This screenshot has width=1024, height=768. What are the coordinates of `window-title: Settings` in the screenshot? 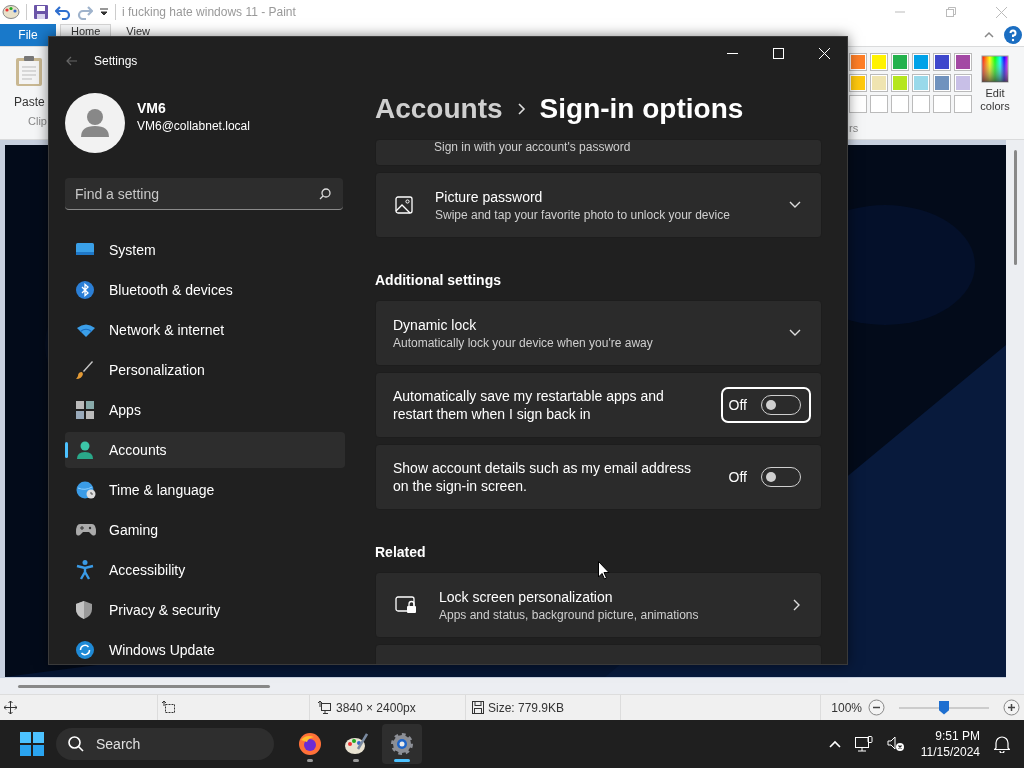 It's located at (116, 61).